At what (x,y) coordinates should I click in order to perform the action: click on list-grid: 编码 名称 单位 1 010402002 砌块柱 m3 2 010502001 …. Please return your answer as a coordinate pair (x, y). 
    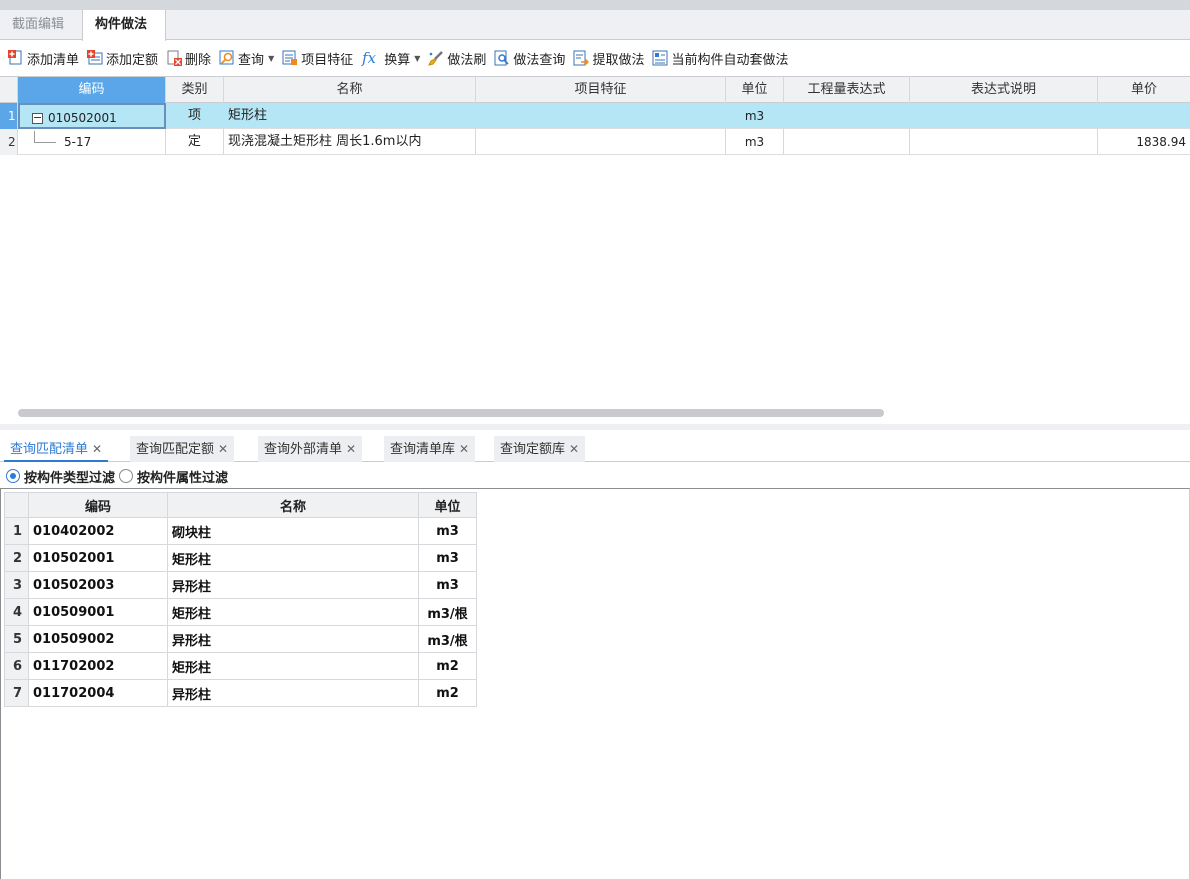
    Looking at the image, I should click on (240, 599).